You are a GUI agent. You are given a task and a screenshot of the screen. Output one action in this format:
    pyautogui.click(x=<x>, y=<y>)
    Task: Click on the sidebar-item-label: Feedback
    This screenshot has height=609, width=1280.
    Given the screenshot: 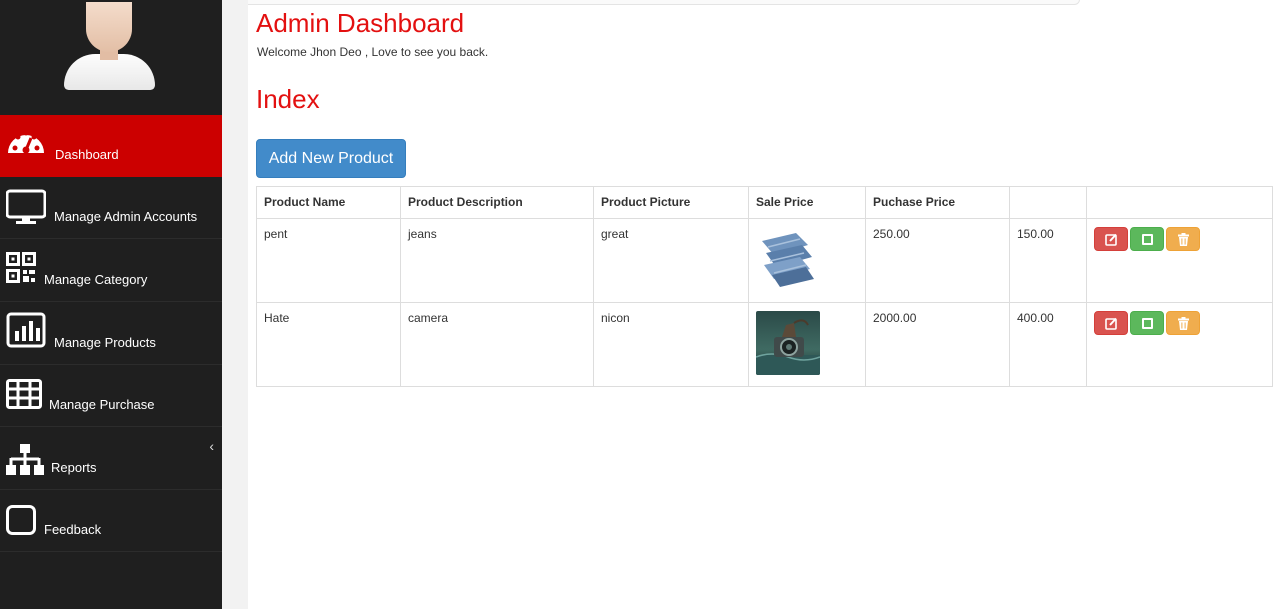 What is the action you would take?
    pyautogui.click(x=73, y=529)
    